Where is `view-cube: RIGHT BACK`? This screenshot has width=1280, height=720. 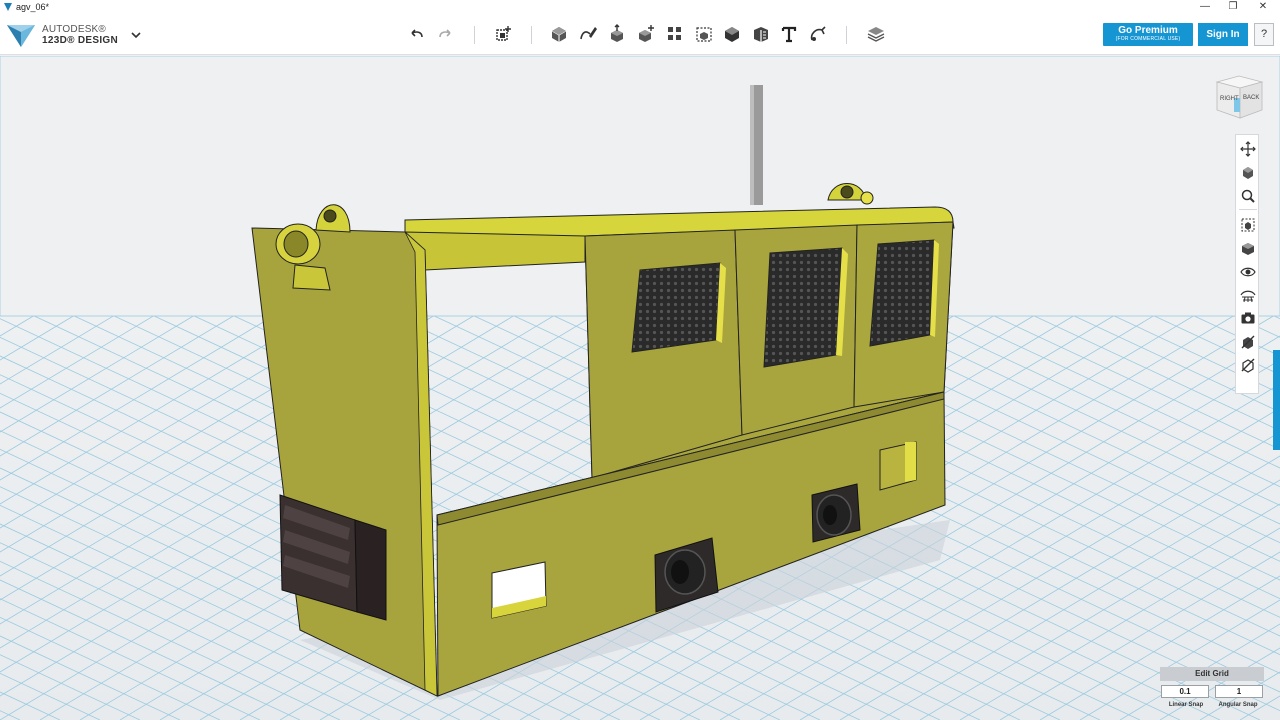 view-cube: RIGHT BACK is located at coordinates (1239, 96).